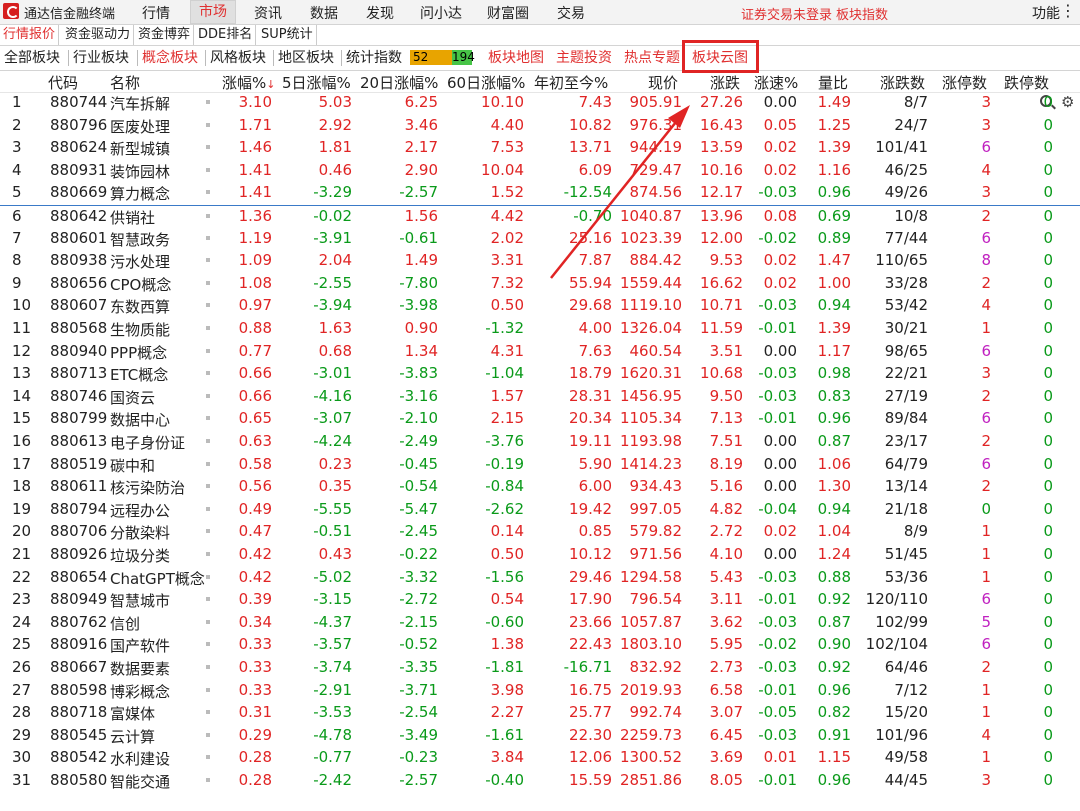 This screenshot has width=1080, height=811. What do you see at coordinates (1068, 10) in the screenshot?
I see `window-menu-icon: ⋮` at bounding box center [1068, 10].